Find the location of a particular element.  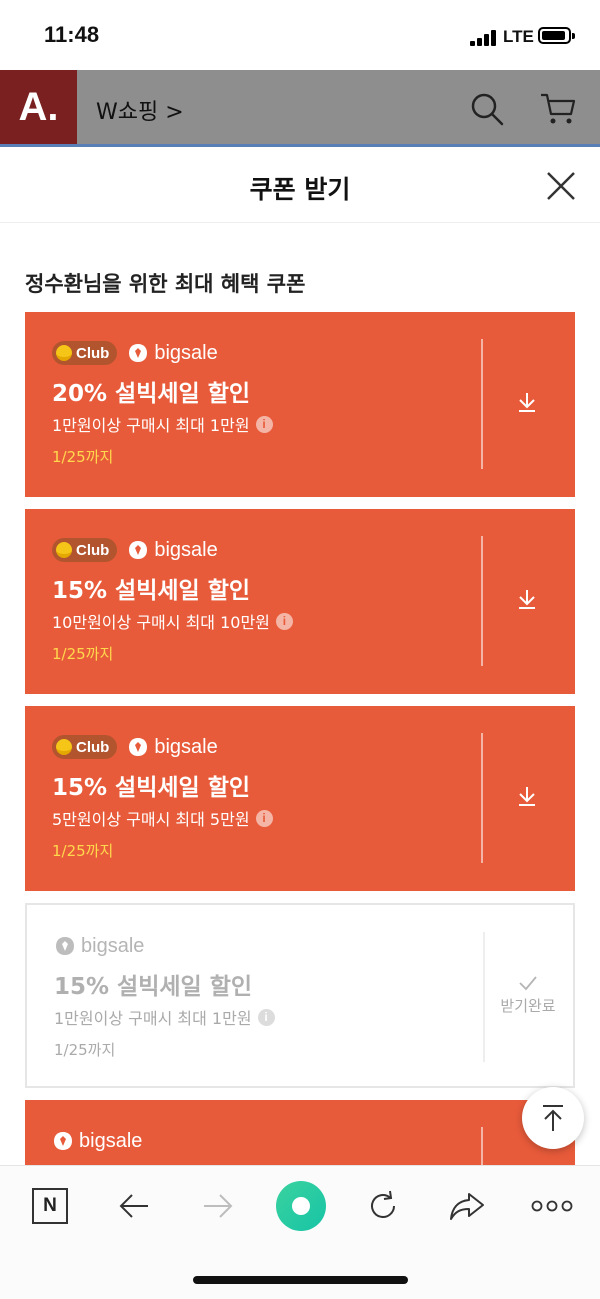

refresh-icon is located at coordinates (383, 1204).